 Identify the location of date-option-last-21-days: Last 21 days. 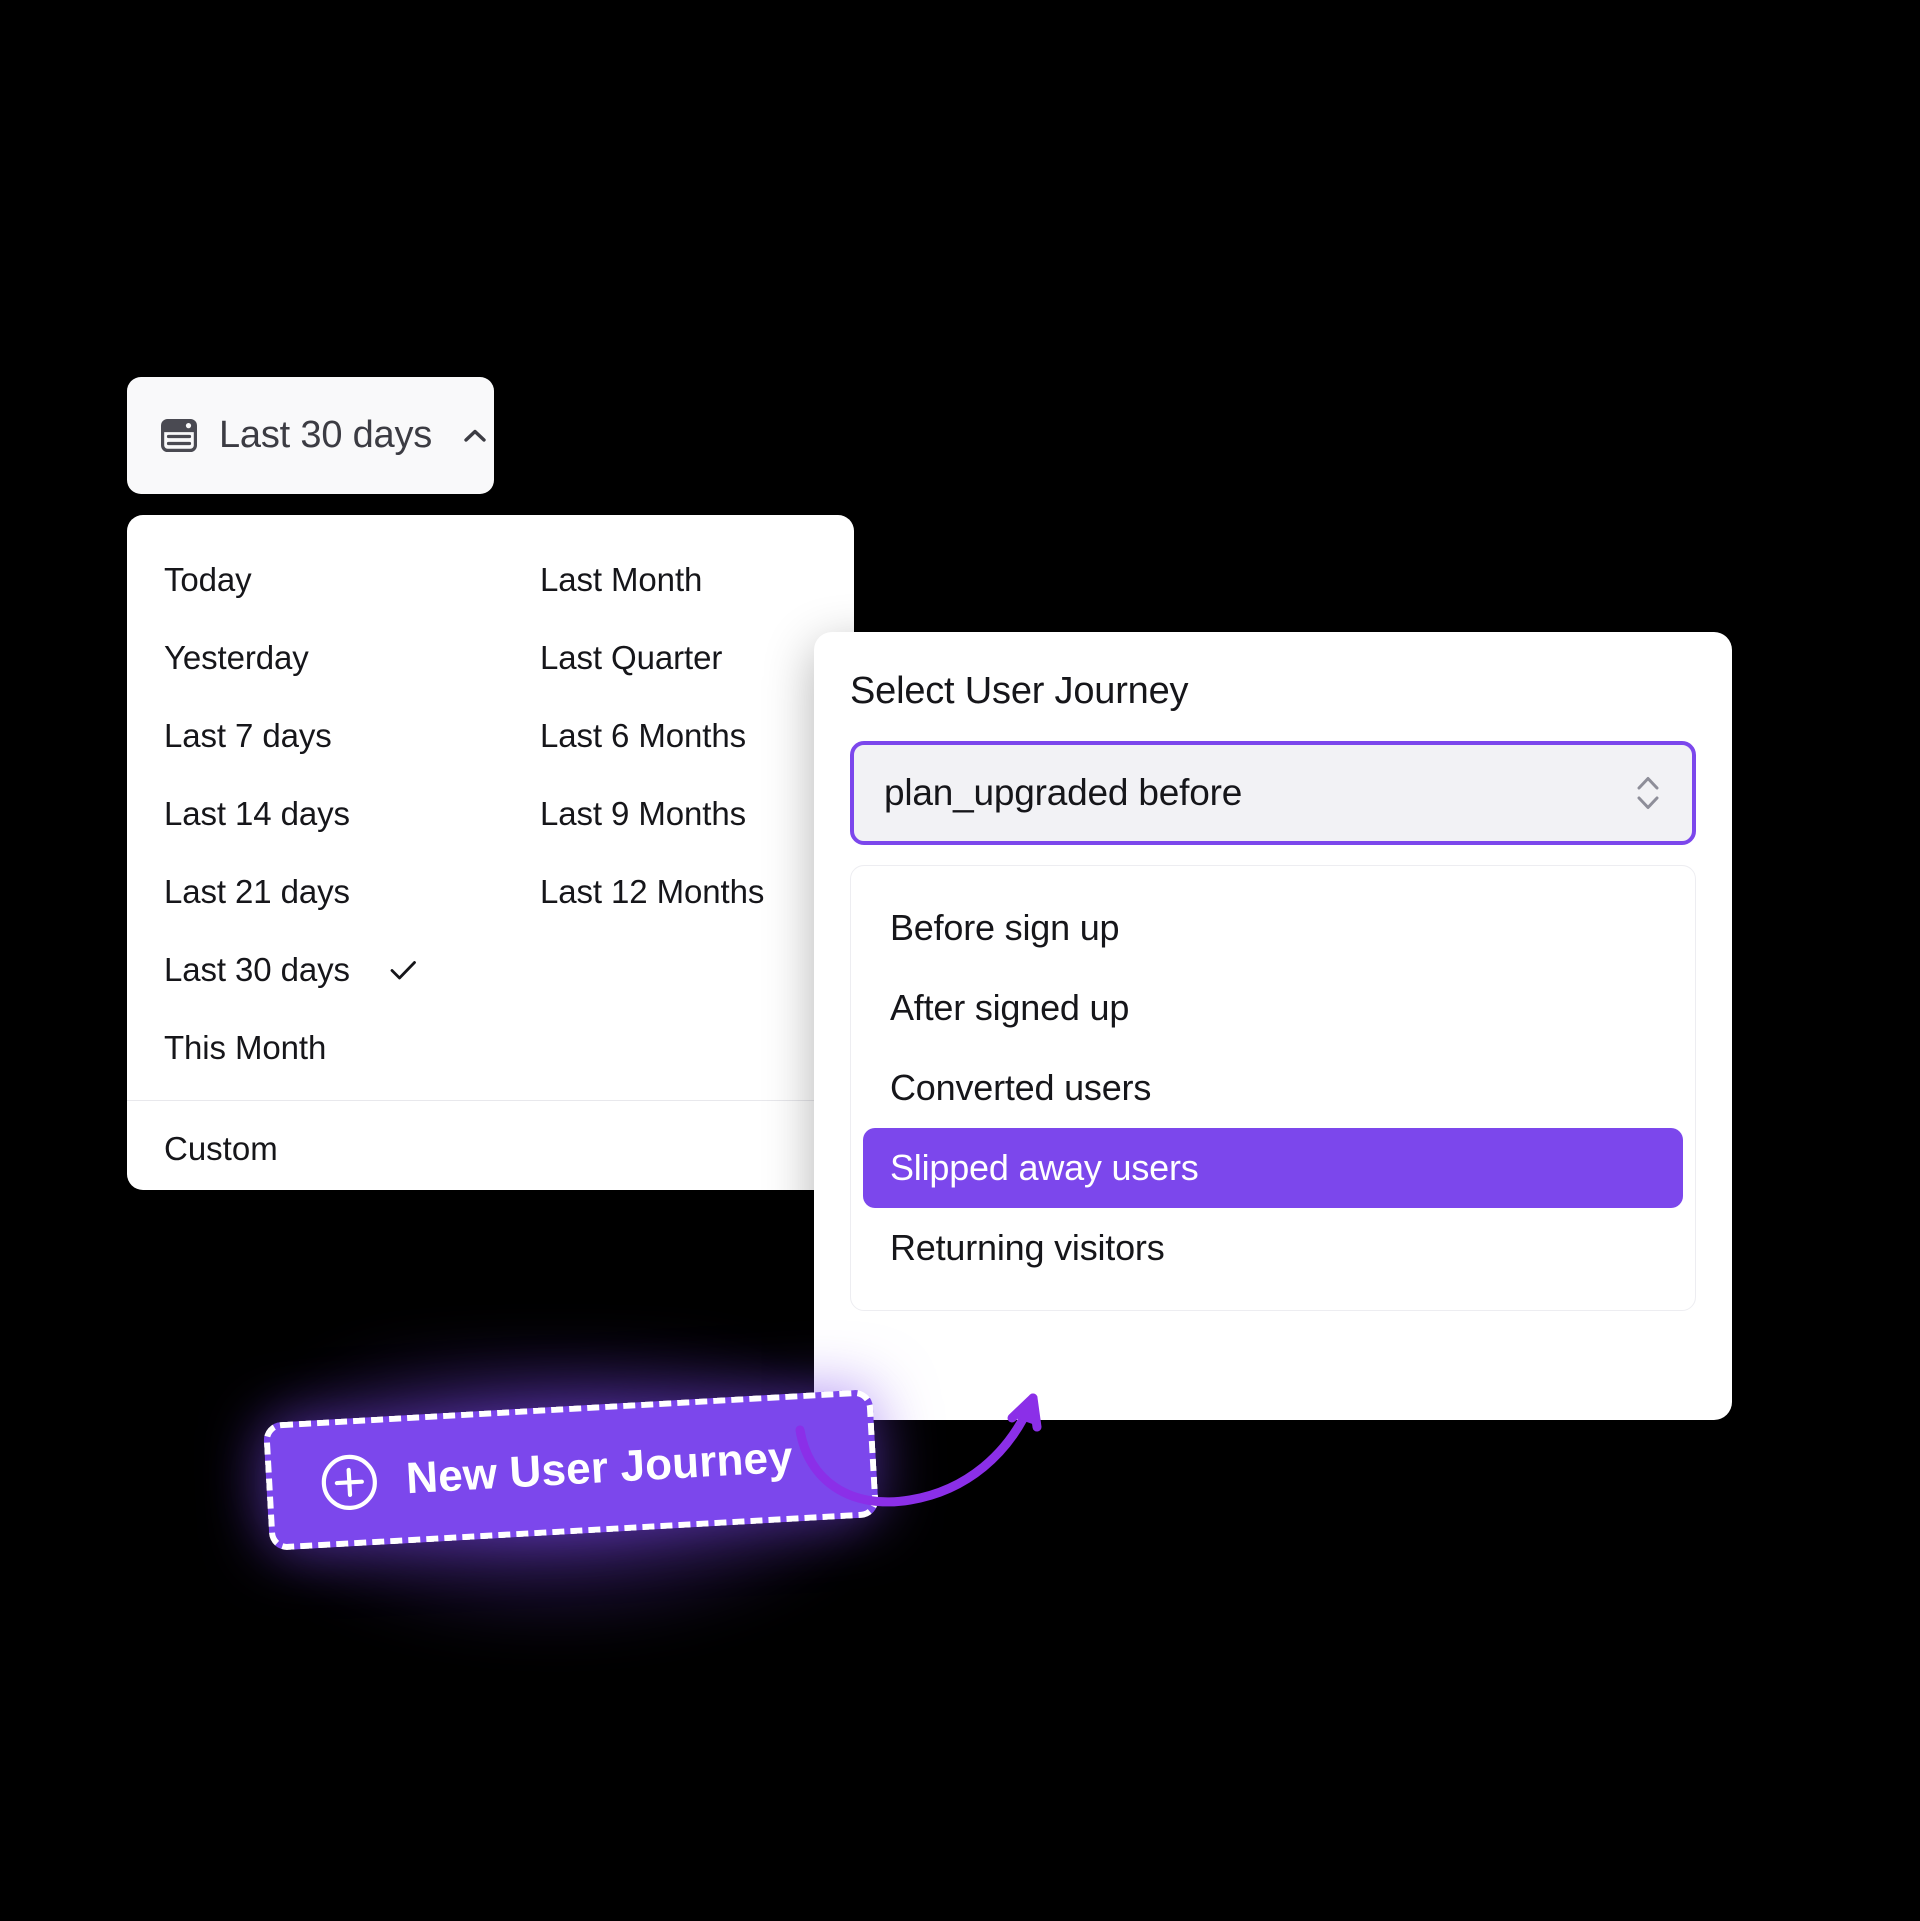
(315, 892).